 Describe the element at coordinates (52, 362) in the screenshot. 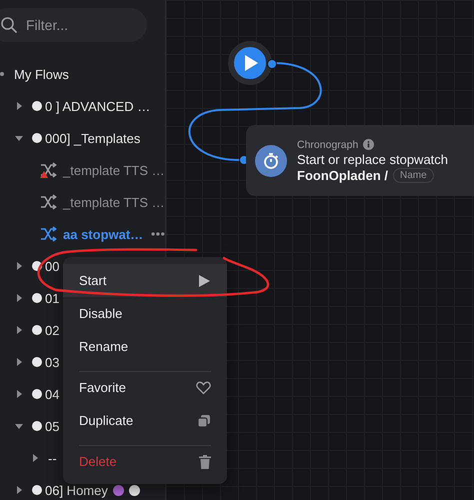

I see `folder-label: 03` at that location.